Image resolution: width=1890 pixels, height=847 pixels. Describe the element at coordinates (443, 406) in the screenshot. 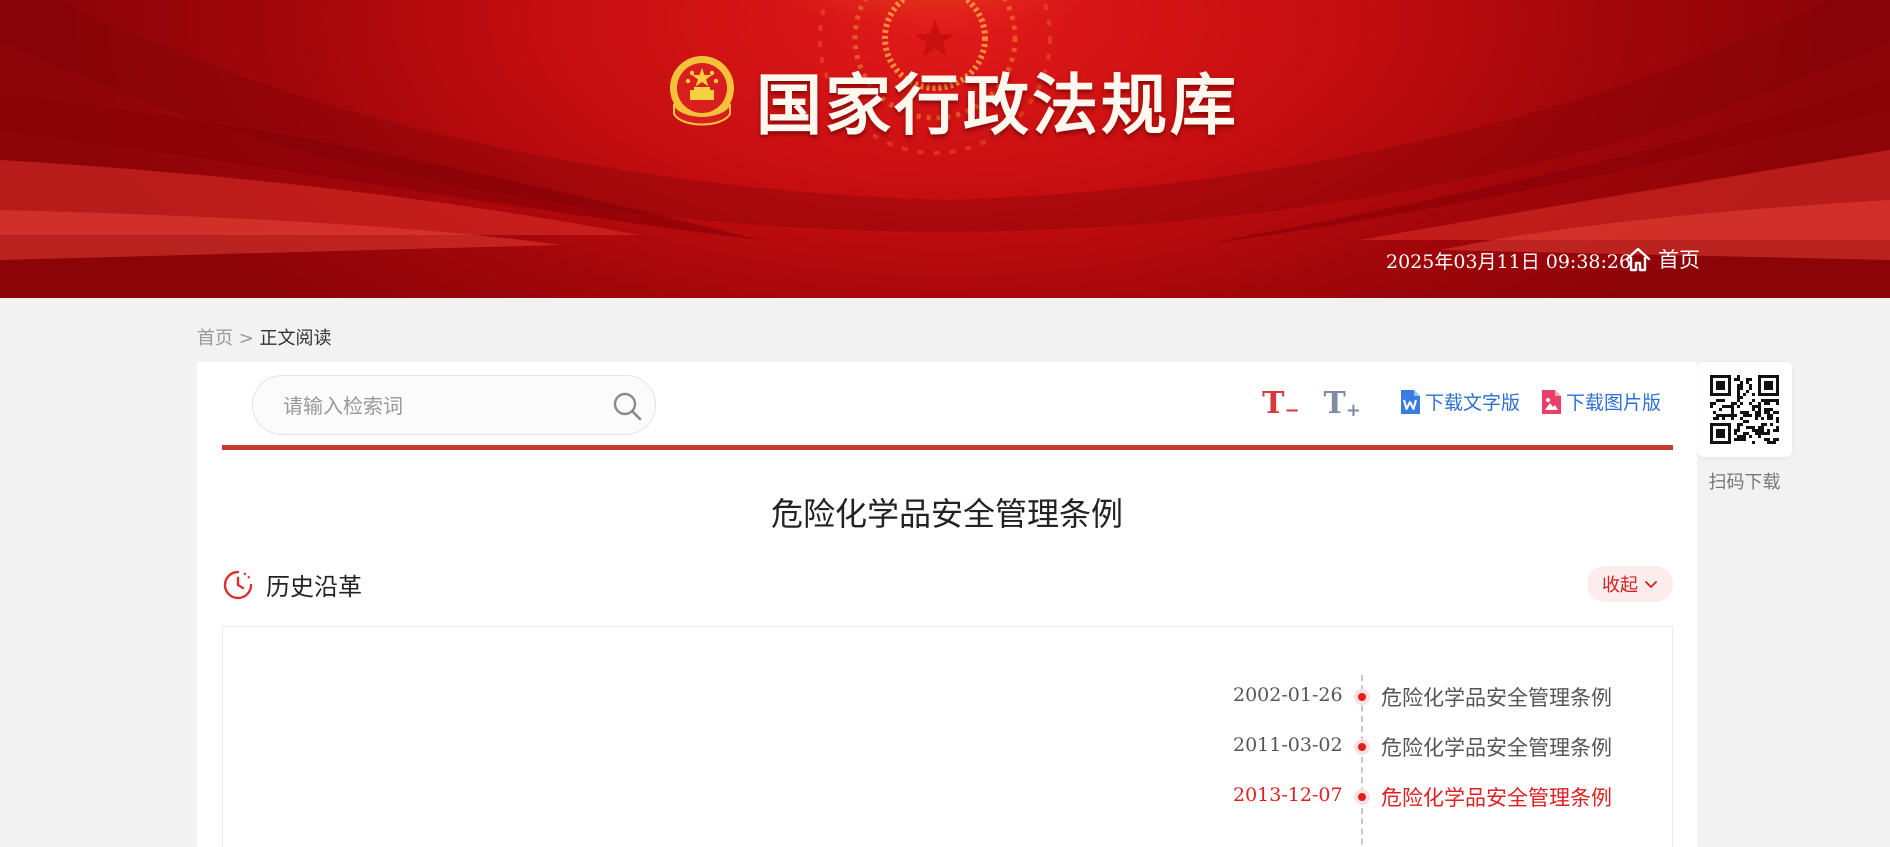

I see `search-input` at that location.